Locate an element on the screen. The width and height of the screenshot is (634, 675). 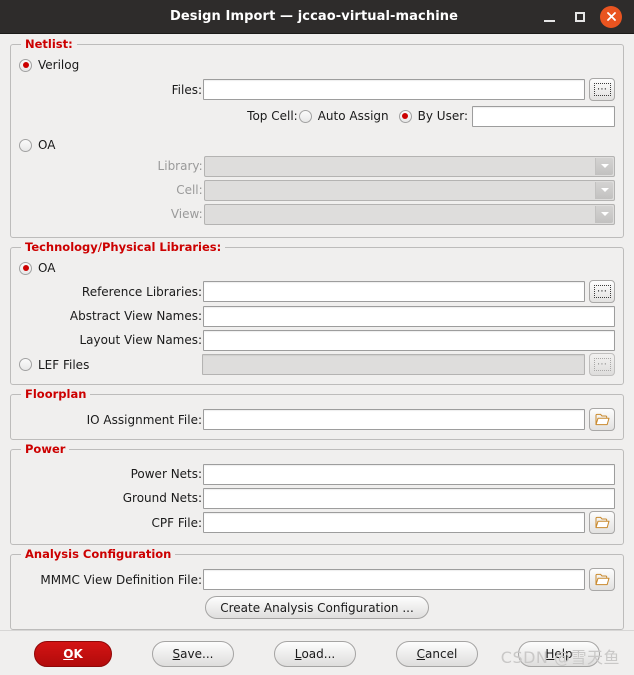
reference-libraries-browse-button: ⋯ is located at coordinates (602, 291).